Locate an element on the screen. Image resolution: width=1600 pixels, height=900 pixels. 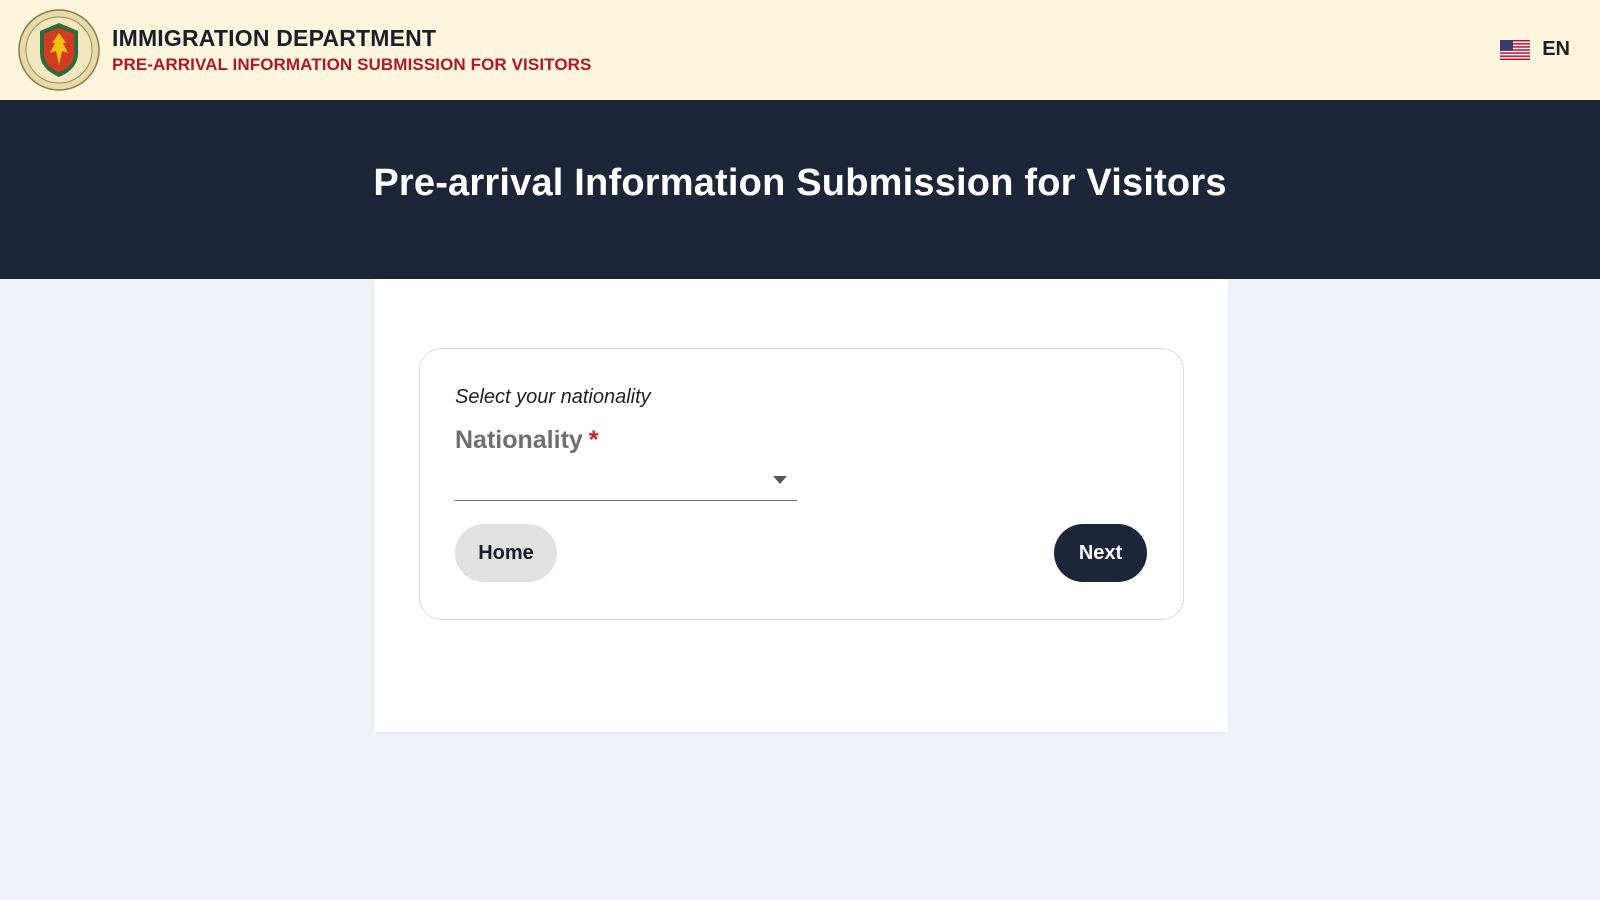
next-button: Next is located at coordinates (1100, 553).